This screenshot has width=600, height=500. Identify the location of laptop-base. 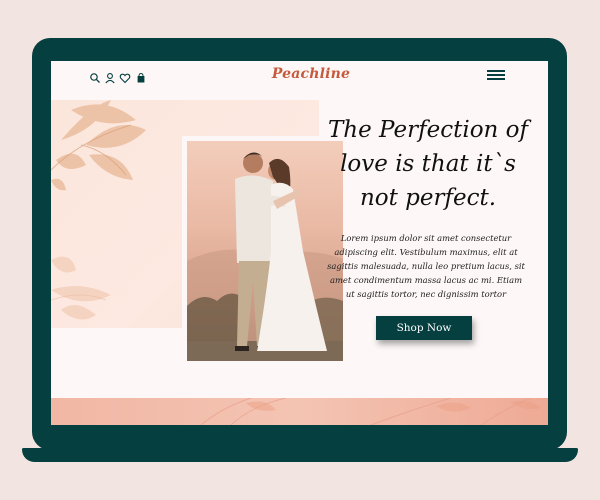
(300, 455).